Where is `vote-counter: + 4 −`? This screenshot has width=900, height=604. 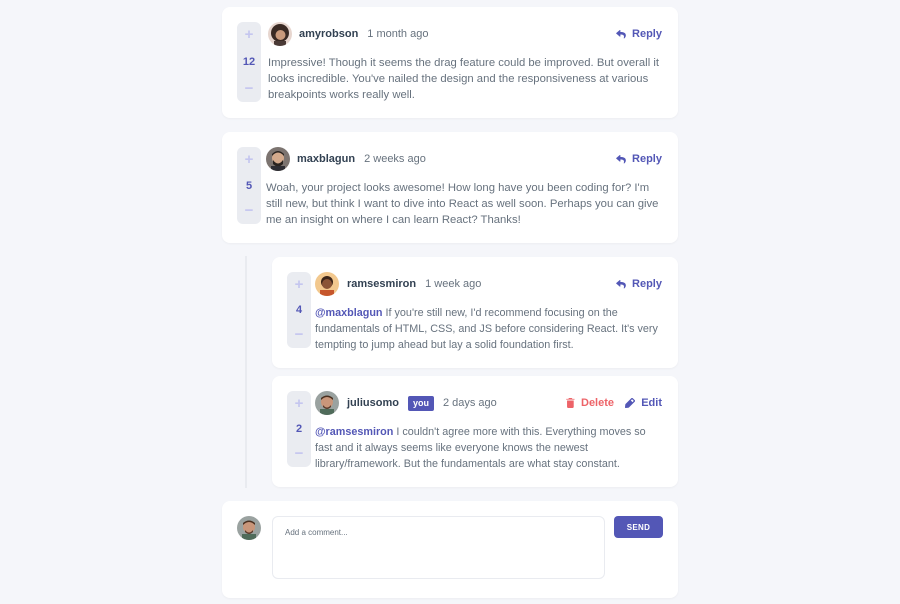 vote-counter: + 4 − is located at coordinates (299, 310).